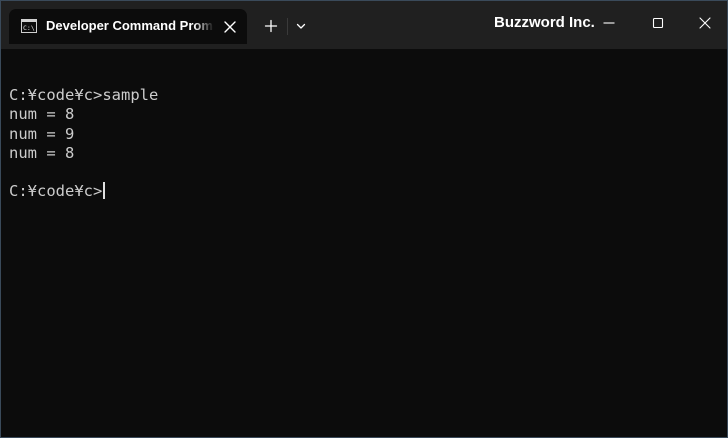  I want to click on tab-title: Developer Command Prompt for VS 2022, so click(130, 25).